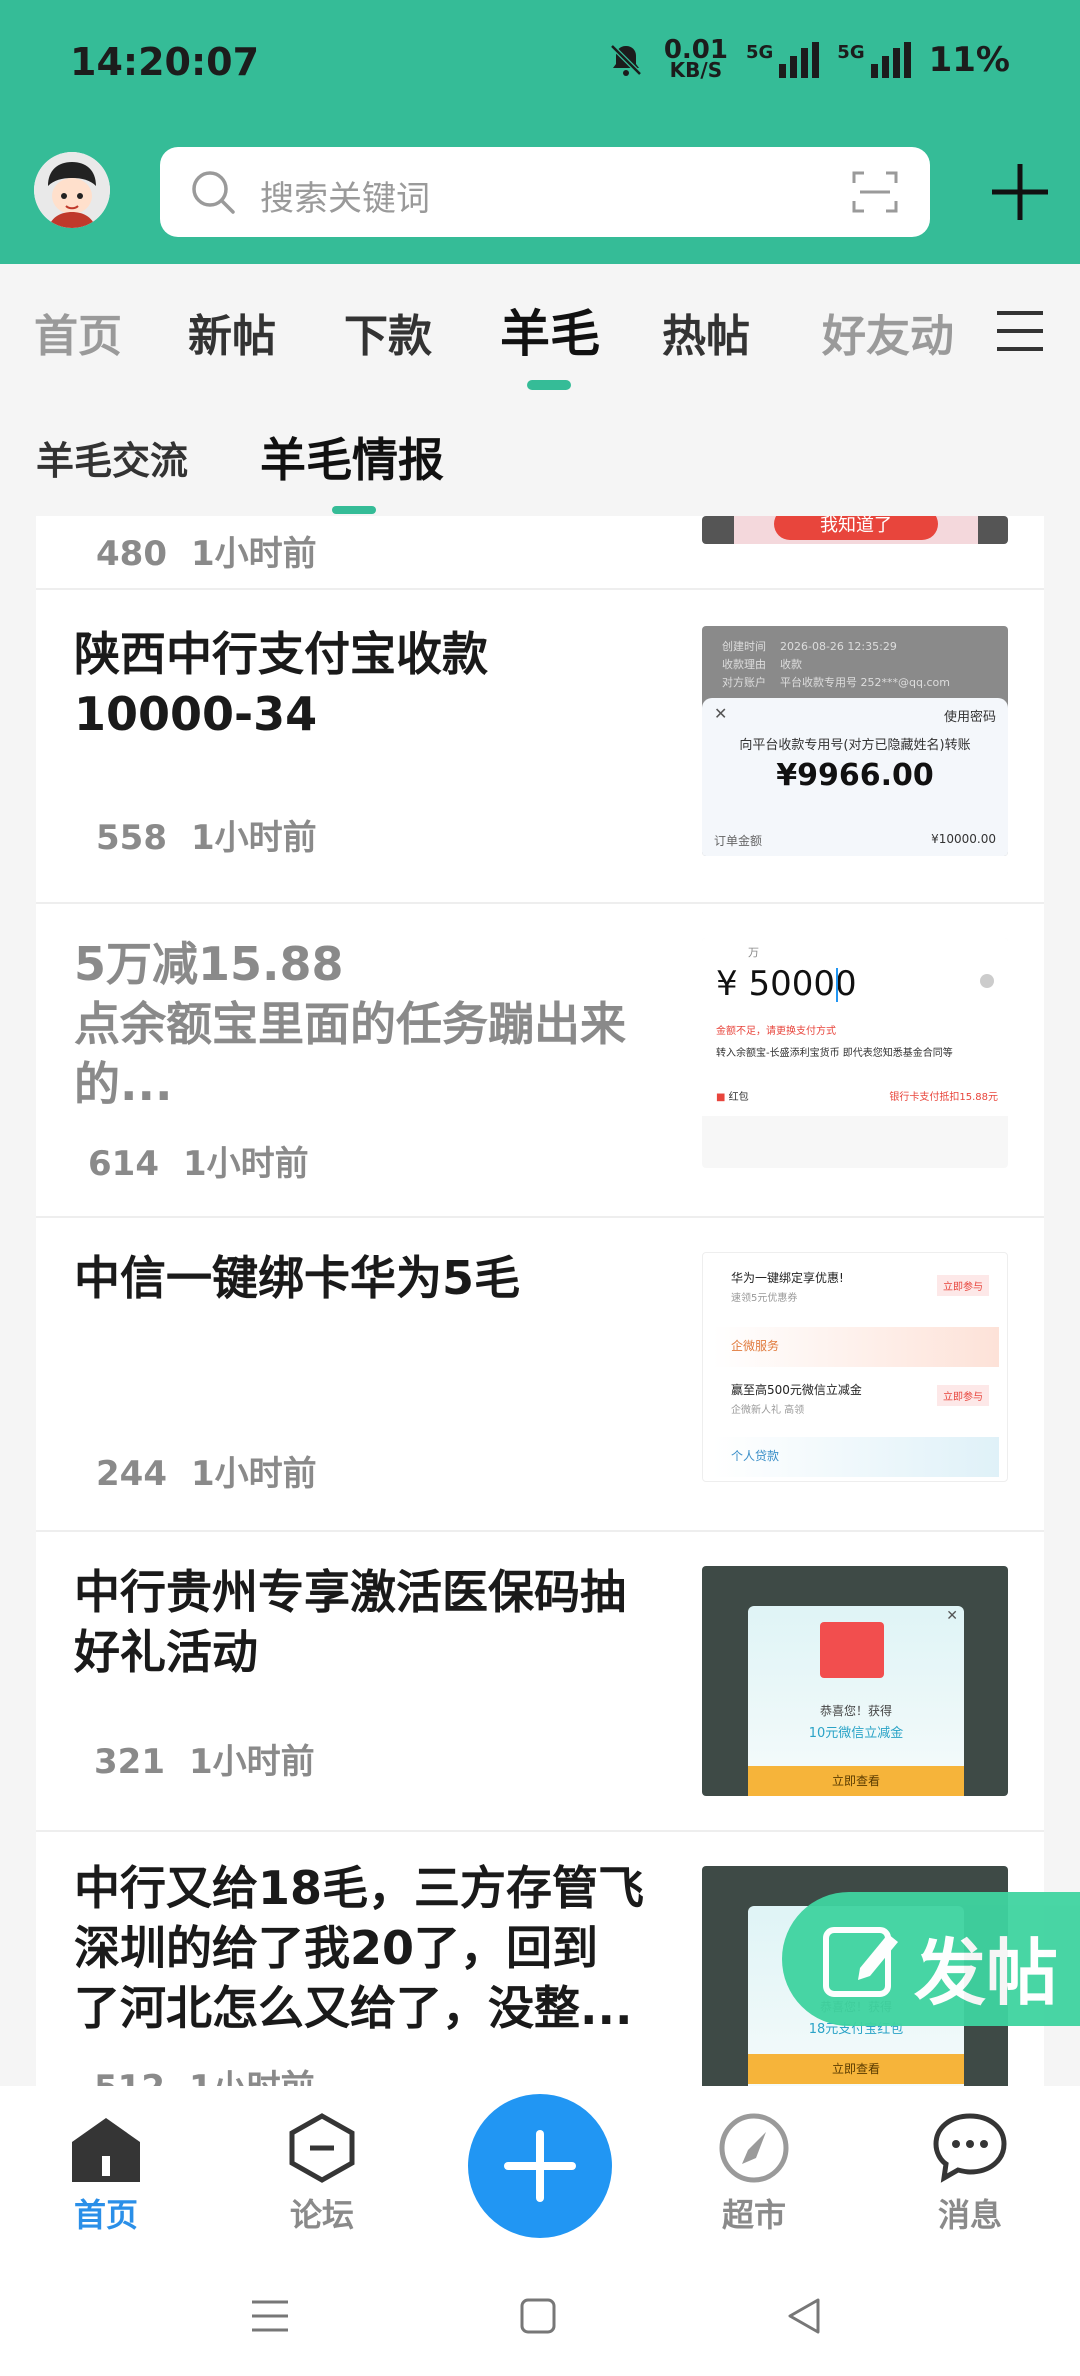 The height and width of the screenshot is (2376, 1080). Describe the element at coordinates (931, 1959) in the screenshot. I see `post-button: 发帖` at that location.